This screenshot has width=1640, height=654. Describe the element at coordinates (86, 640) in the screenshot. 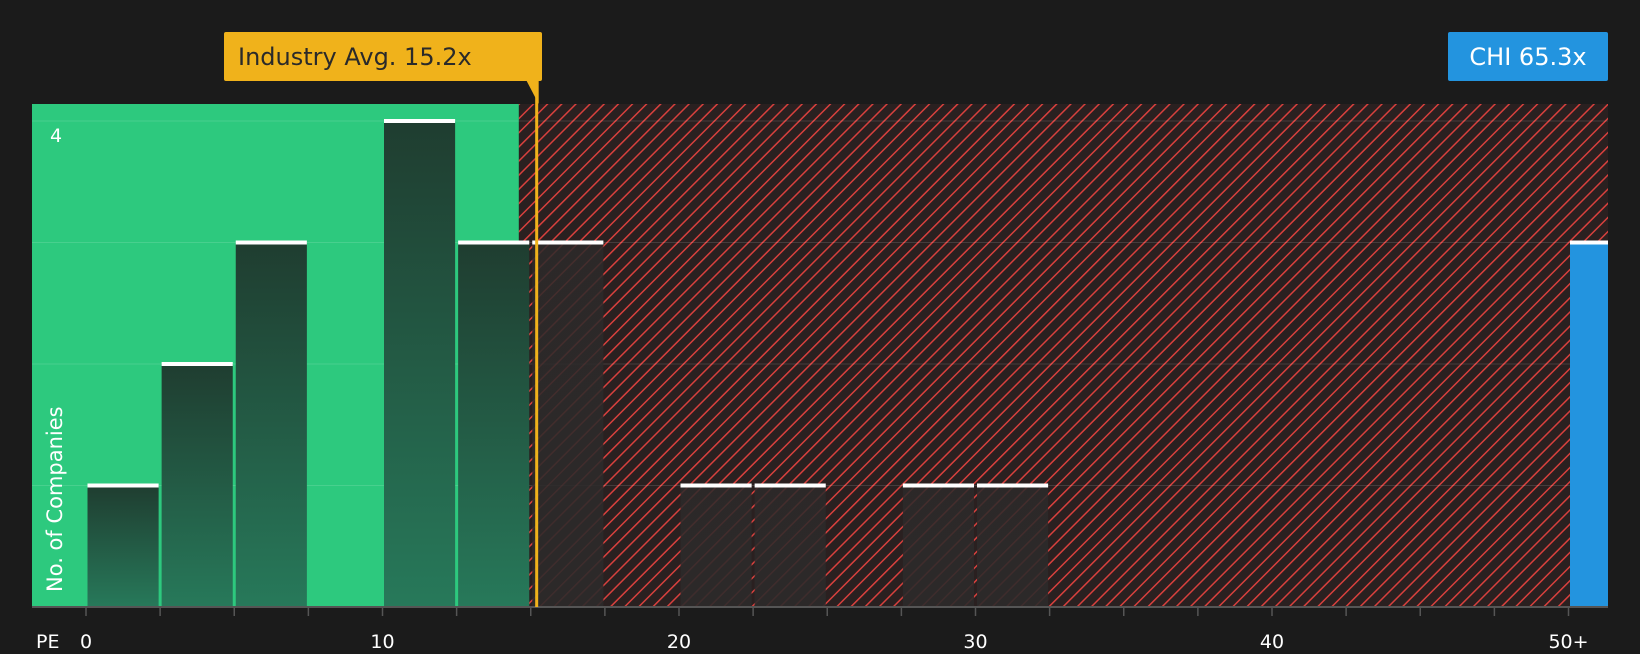

I see `x-tick-label: 0` at that location.